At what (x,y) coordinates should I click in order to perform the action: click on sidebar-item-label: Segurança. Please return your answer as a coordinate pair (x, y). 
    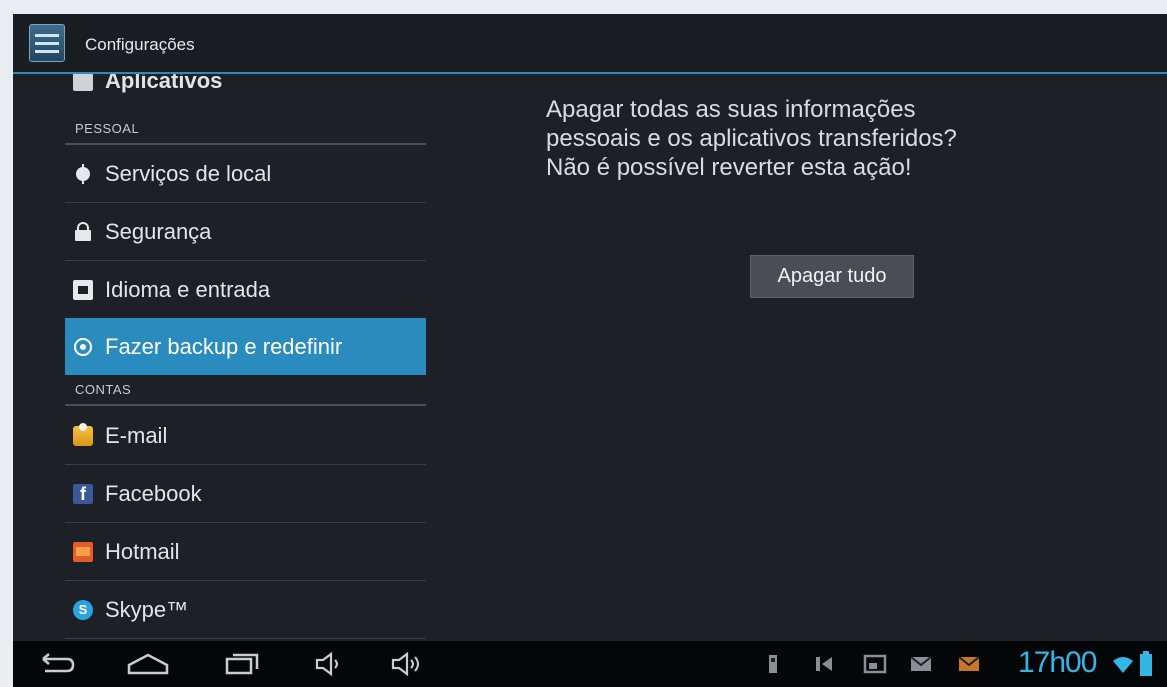
    Looking at the image, I should click on (158, 231).